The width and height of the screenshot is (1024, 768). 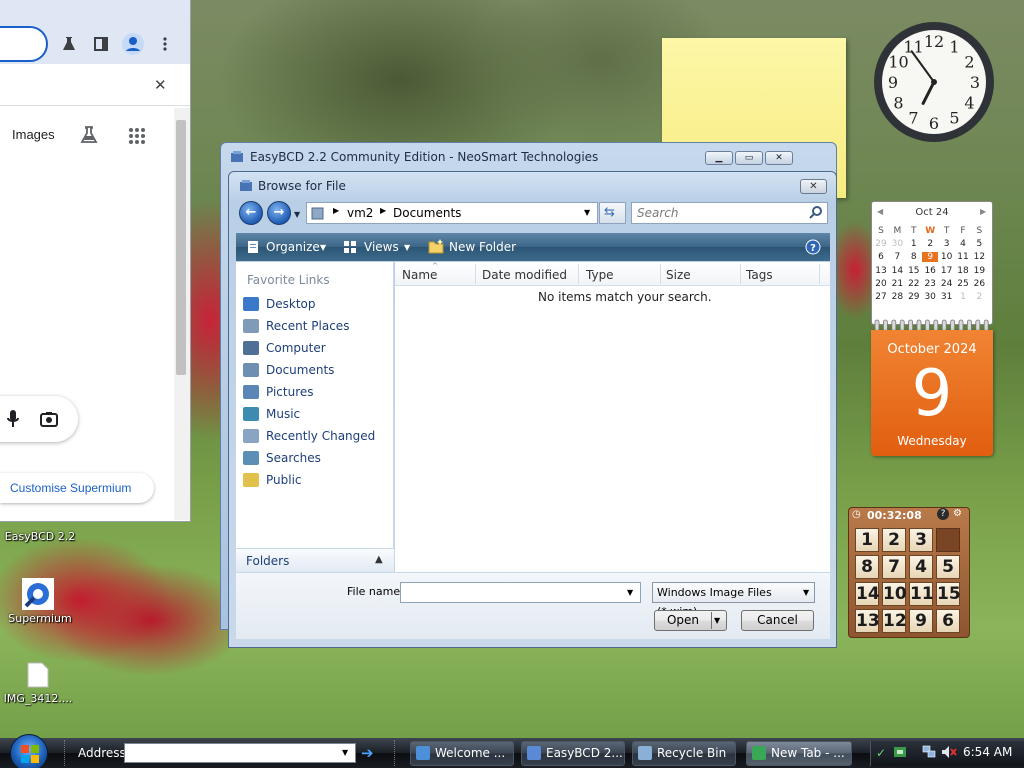 What do you see at coordinates (524, 275) in the screenshot?
I see `column-date-modified: Date modified` at bounding box center [524, 275].